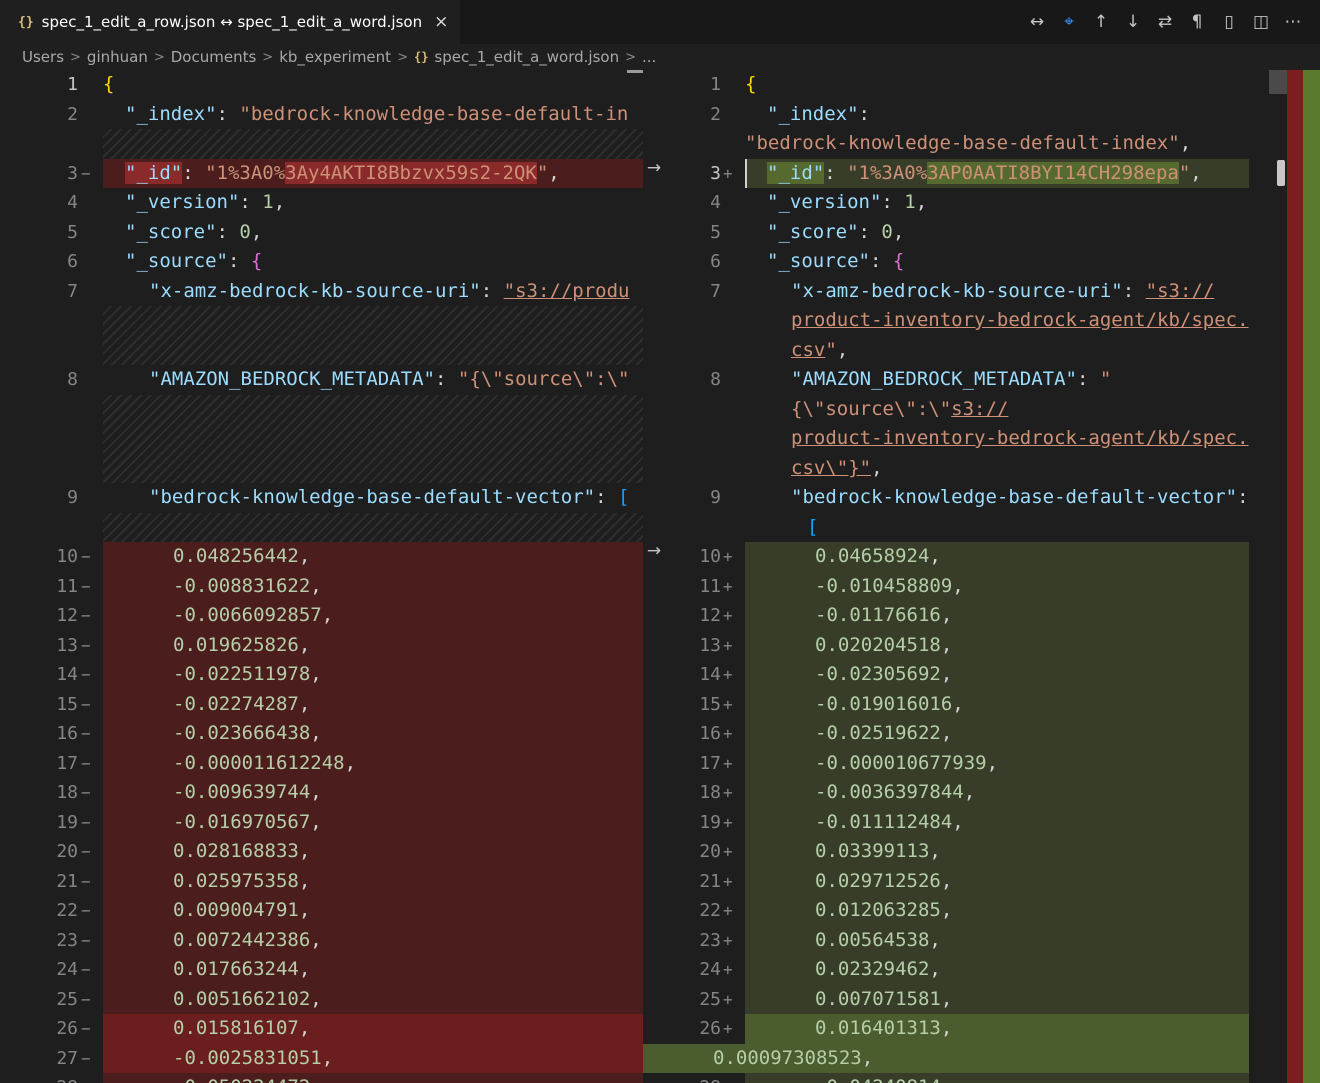 This screenshot has height=1083, width=1320. Describe the element at coordinates (872, 851) in the screenshot. I see `json-number: 0.03399113` at that location.